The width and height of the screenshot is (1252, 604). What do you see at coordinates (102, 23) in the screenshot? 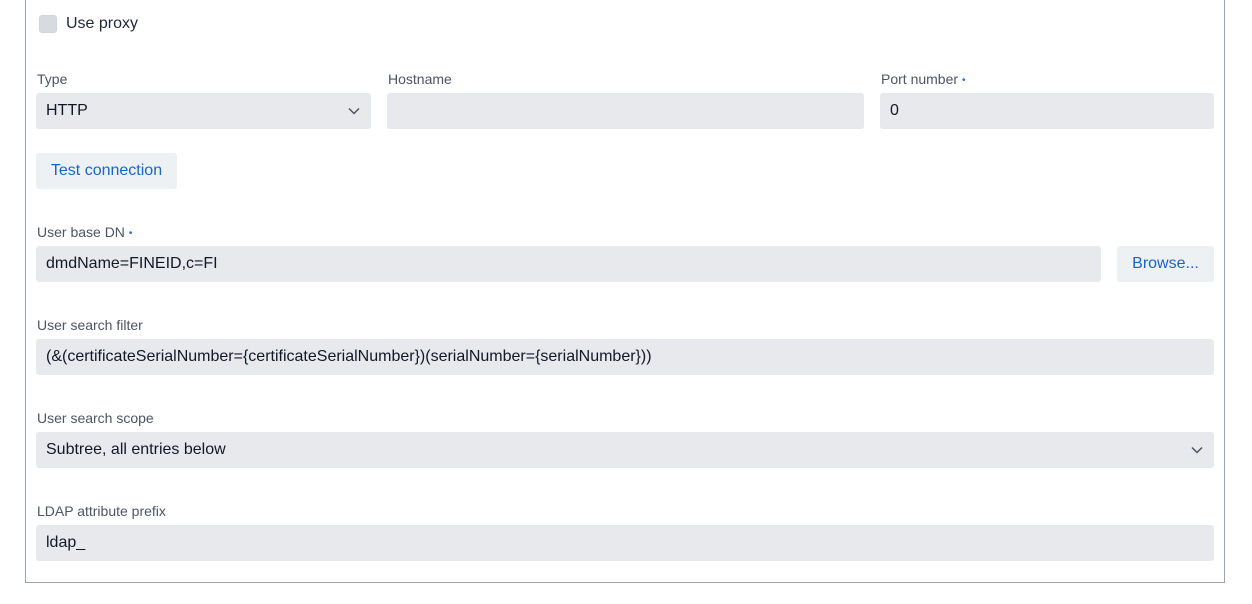
I see `use-proxy-label: Use proxy` at bounding box center [102, 23].